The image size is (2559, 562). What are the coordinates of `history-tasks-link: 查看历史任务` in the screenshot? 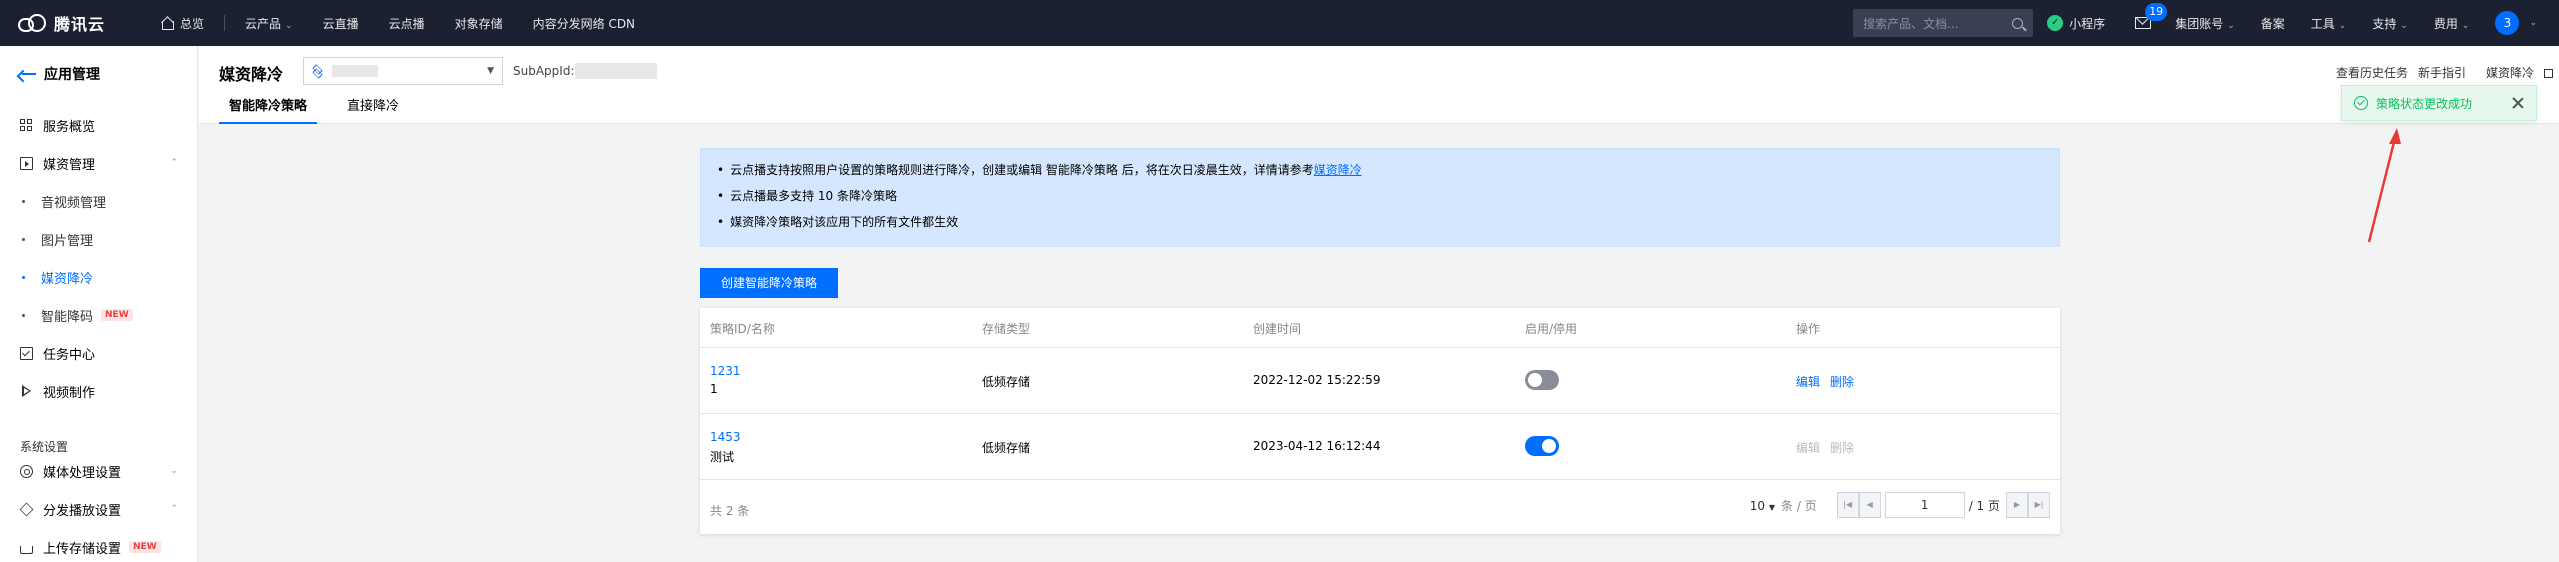 It's located at (2372, 72).